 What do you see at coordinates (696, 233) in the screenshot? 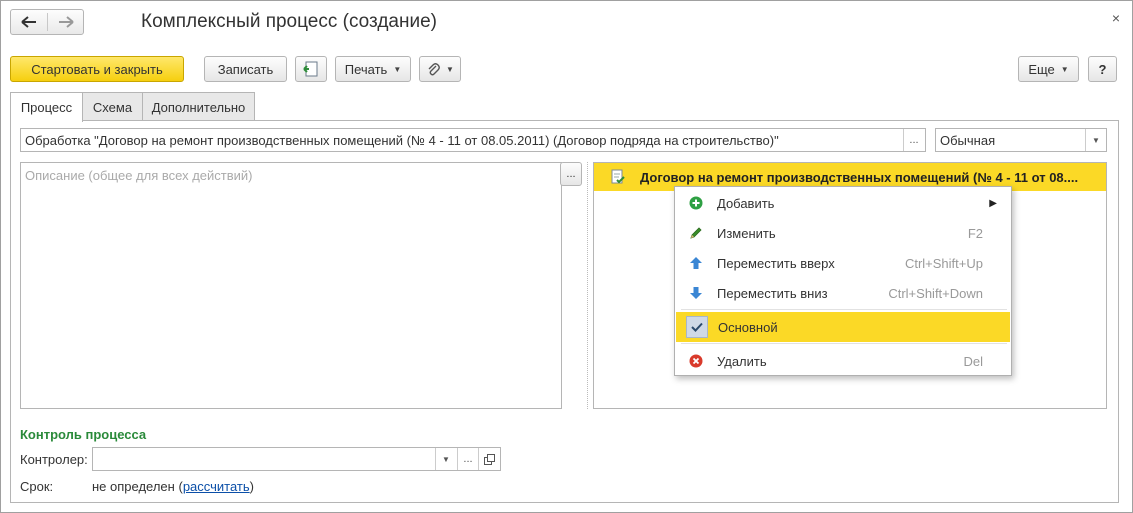
I see `pencil-icon` at bounding box center [696, 233].